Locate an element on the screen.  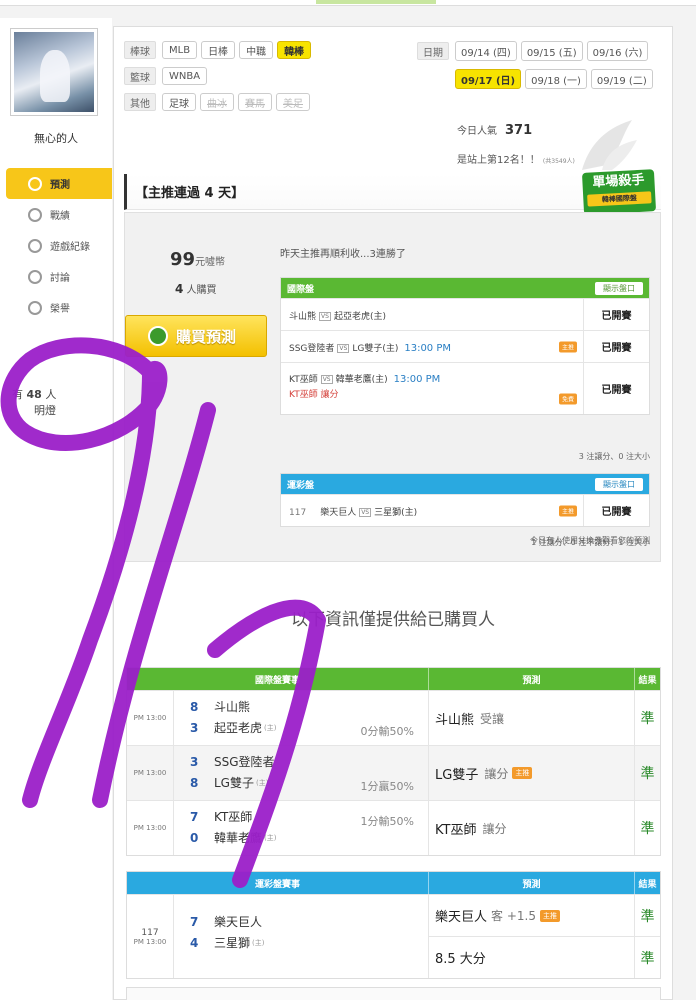
free-tag: 免費 is located at coordinates (567, 399).